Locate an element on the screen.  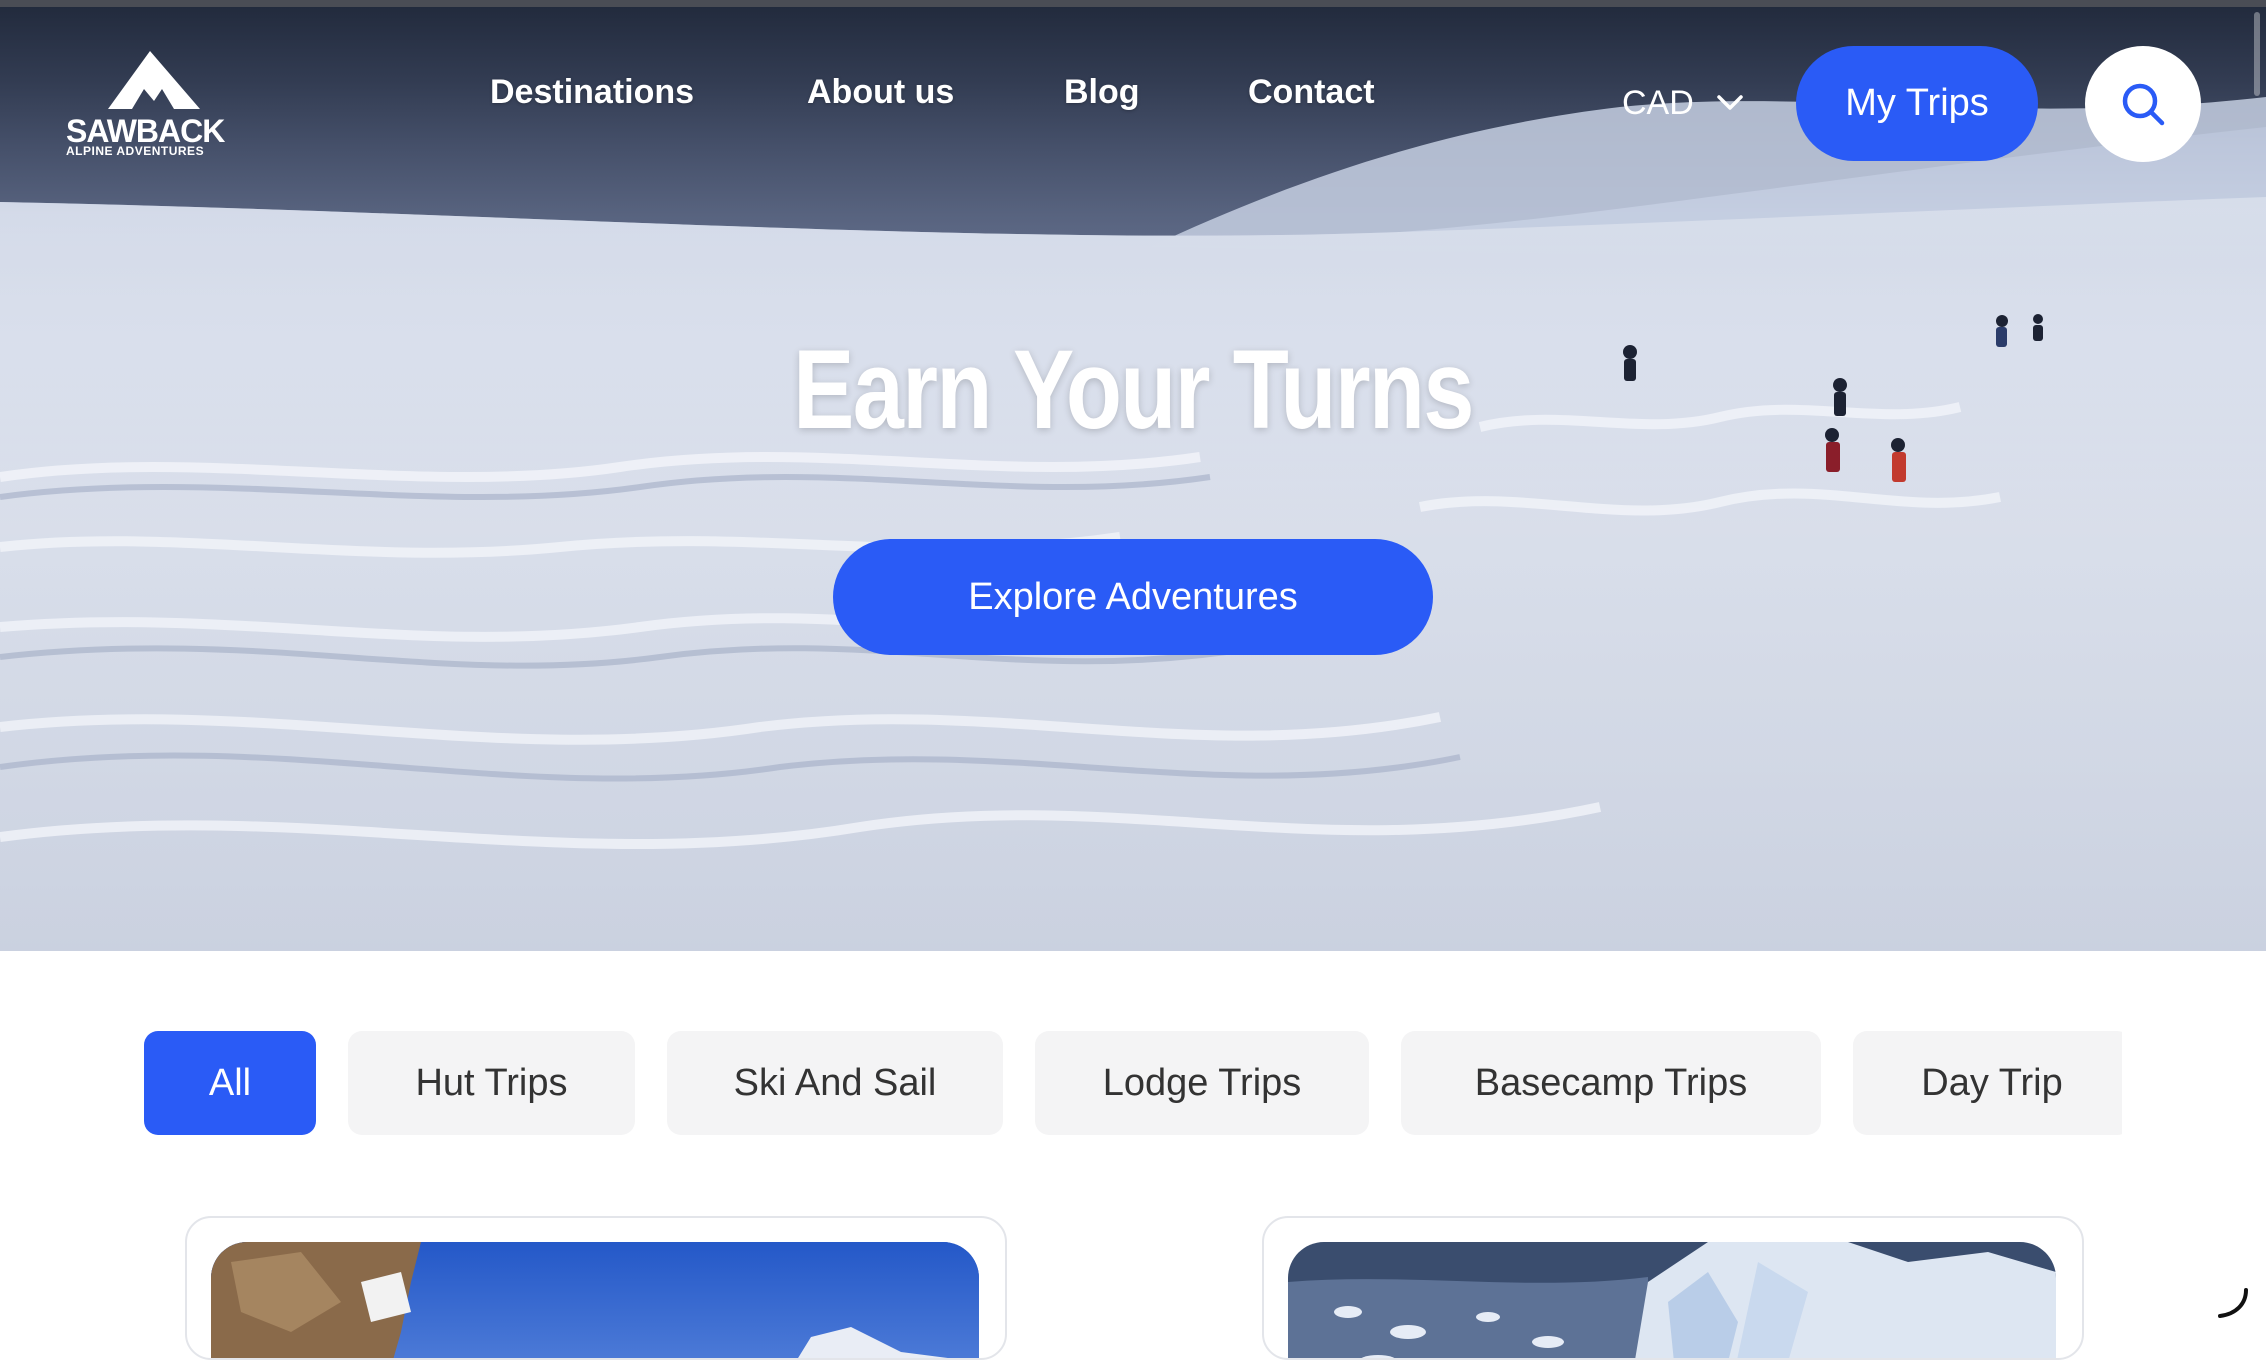
mountain-logo-icon is located at coordinates (154, 80).